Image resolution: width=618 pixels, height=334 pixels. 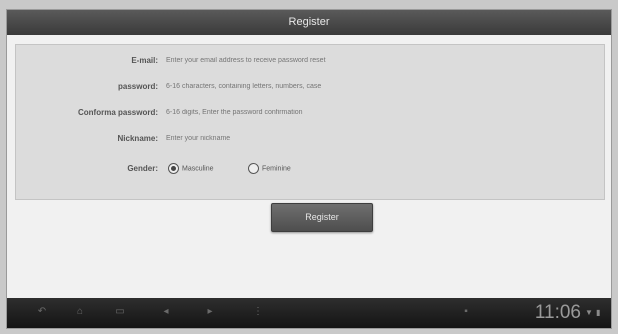 I want to click on gender-option-masculine: Masculine, so click(x=191, y=169).